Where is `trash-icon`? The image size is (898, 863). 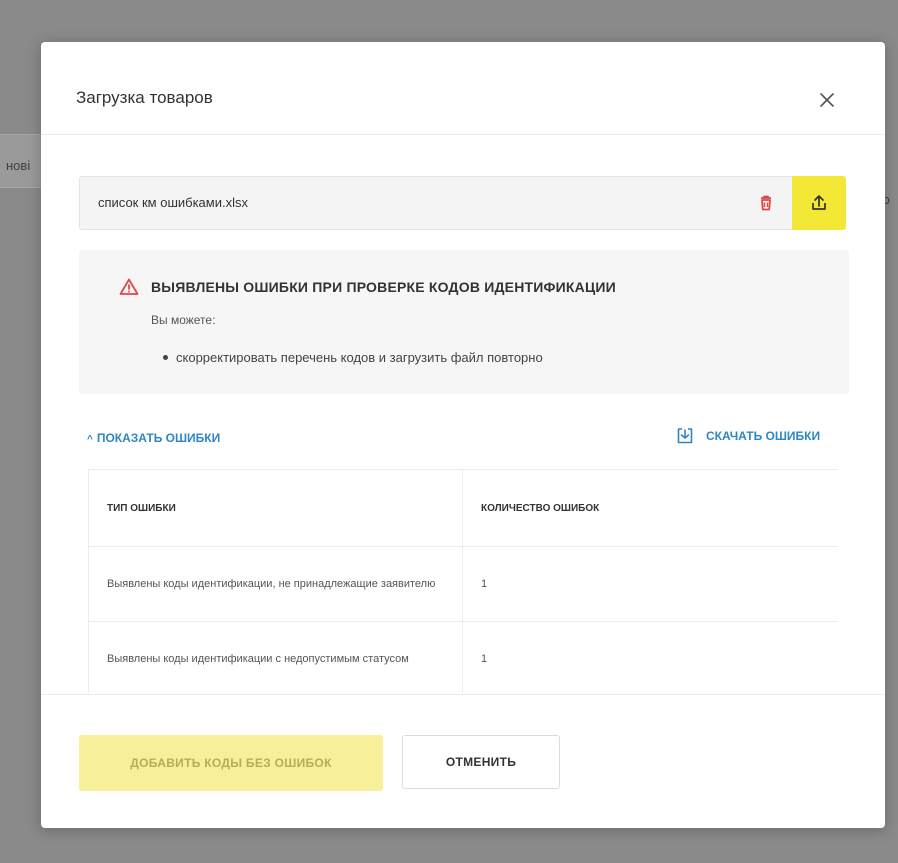 trash-icon is located at coordinates (766, 203).